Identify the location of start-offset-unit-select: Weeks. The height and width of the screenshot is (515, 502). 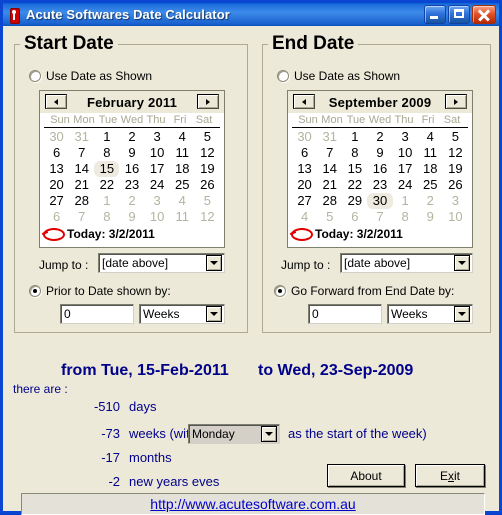
(182, 314).